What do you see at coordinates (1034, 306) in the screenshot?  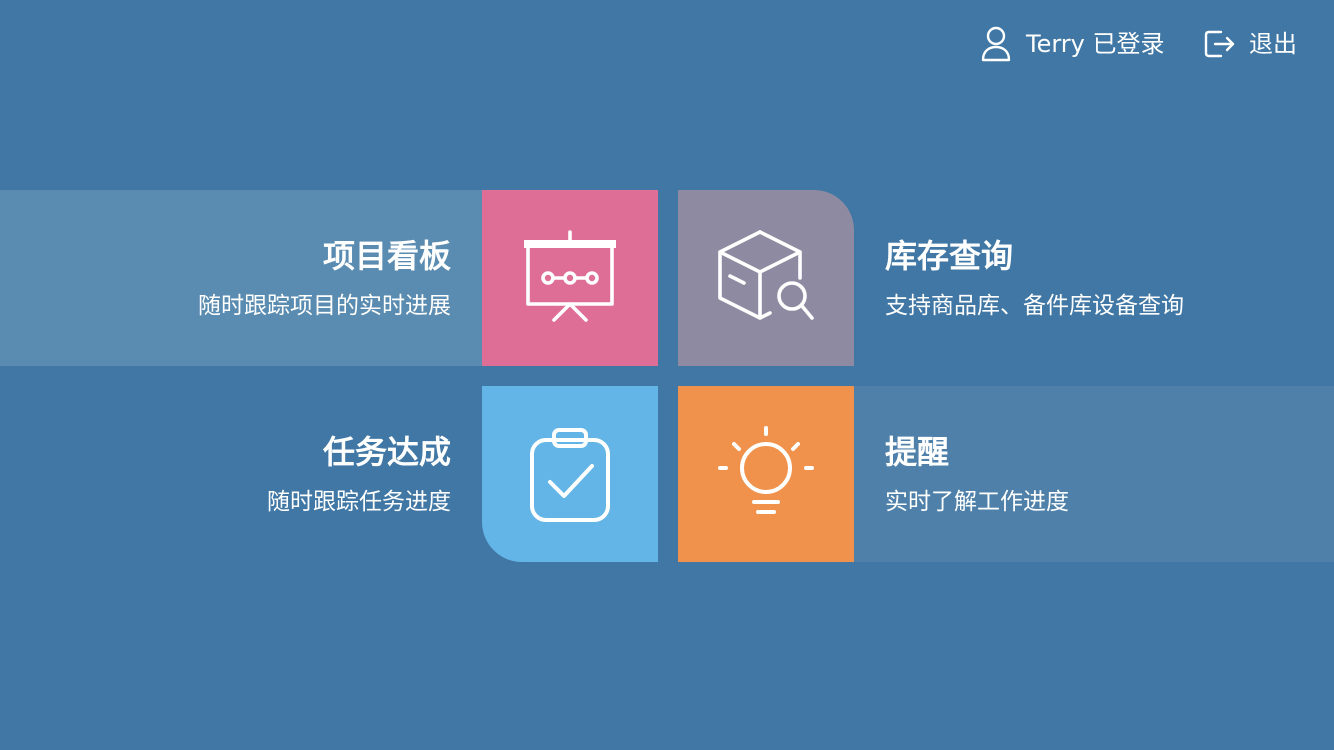 I see `stock-subtitle: 支持商品库、备件库设备查询` at bounding box center [1034, 306].